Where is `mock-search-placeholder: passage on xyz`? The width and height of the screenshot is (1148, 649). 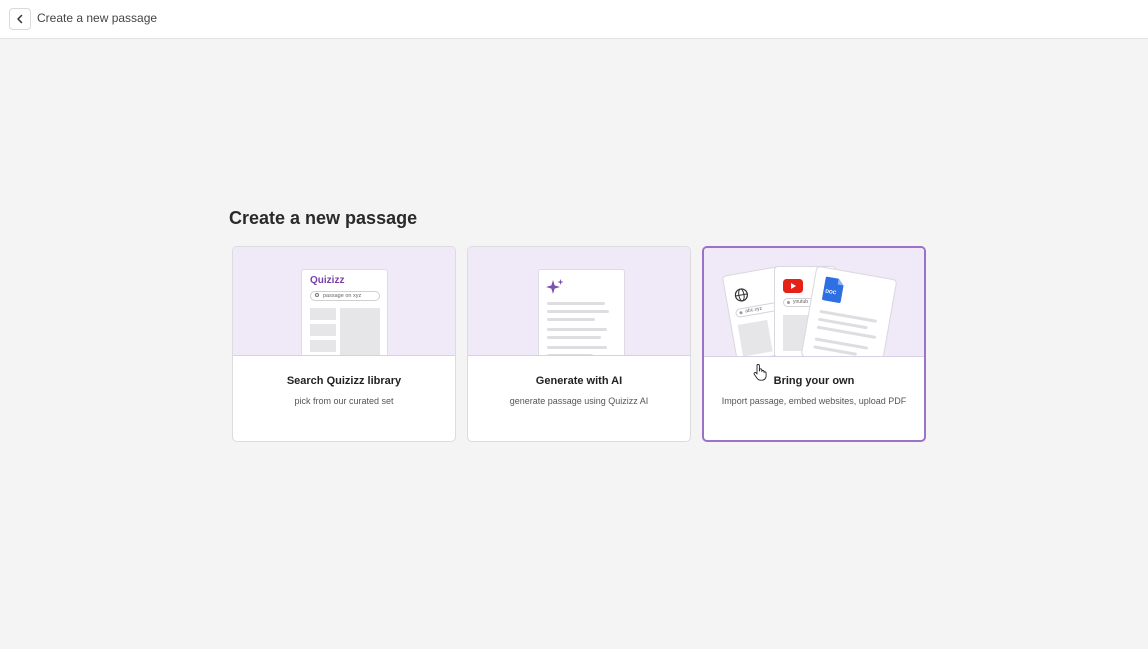 mock-search-placeholder: passage on xyz is located at coordinates (342, 296).